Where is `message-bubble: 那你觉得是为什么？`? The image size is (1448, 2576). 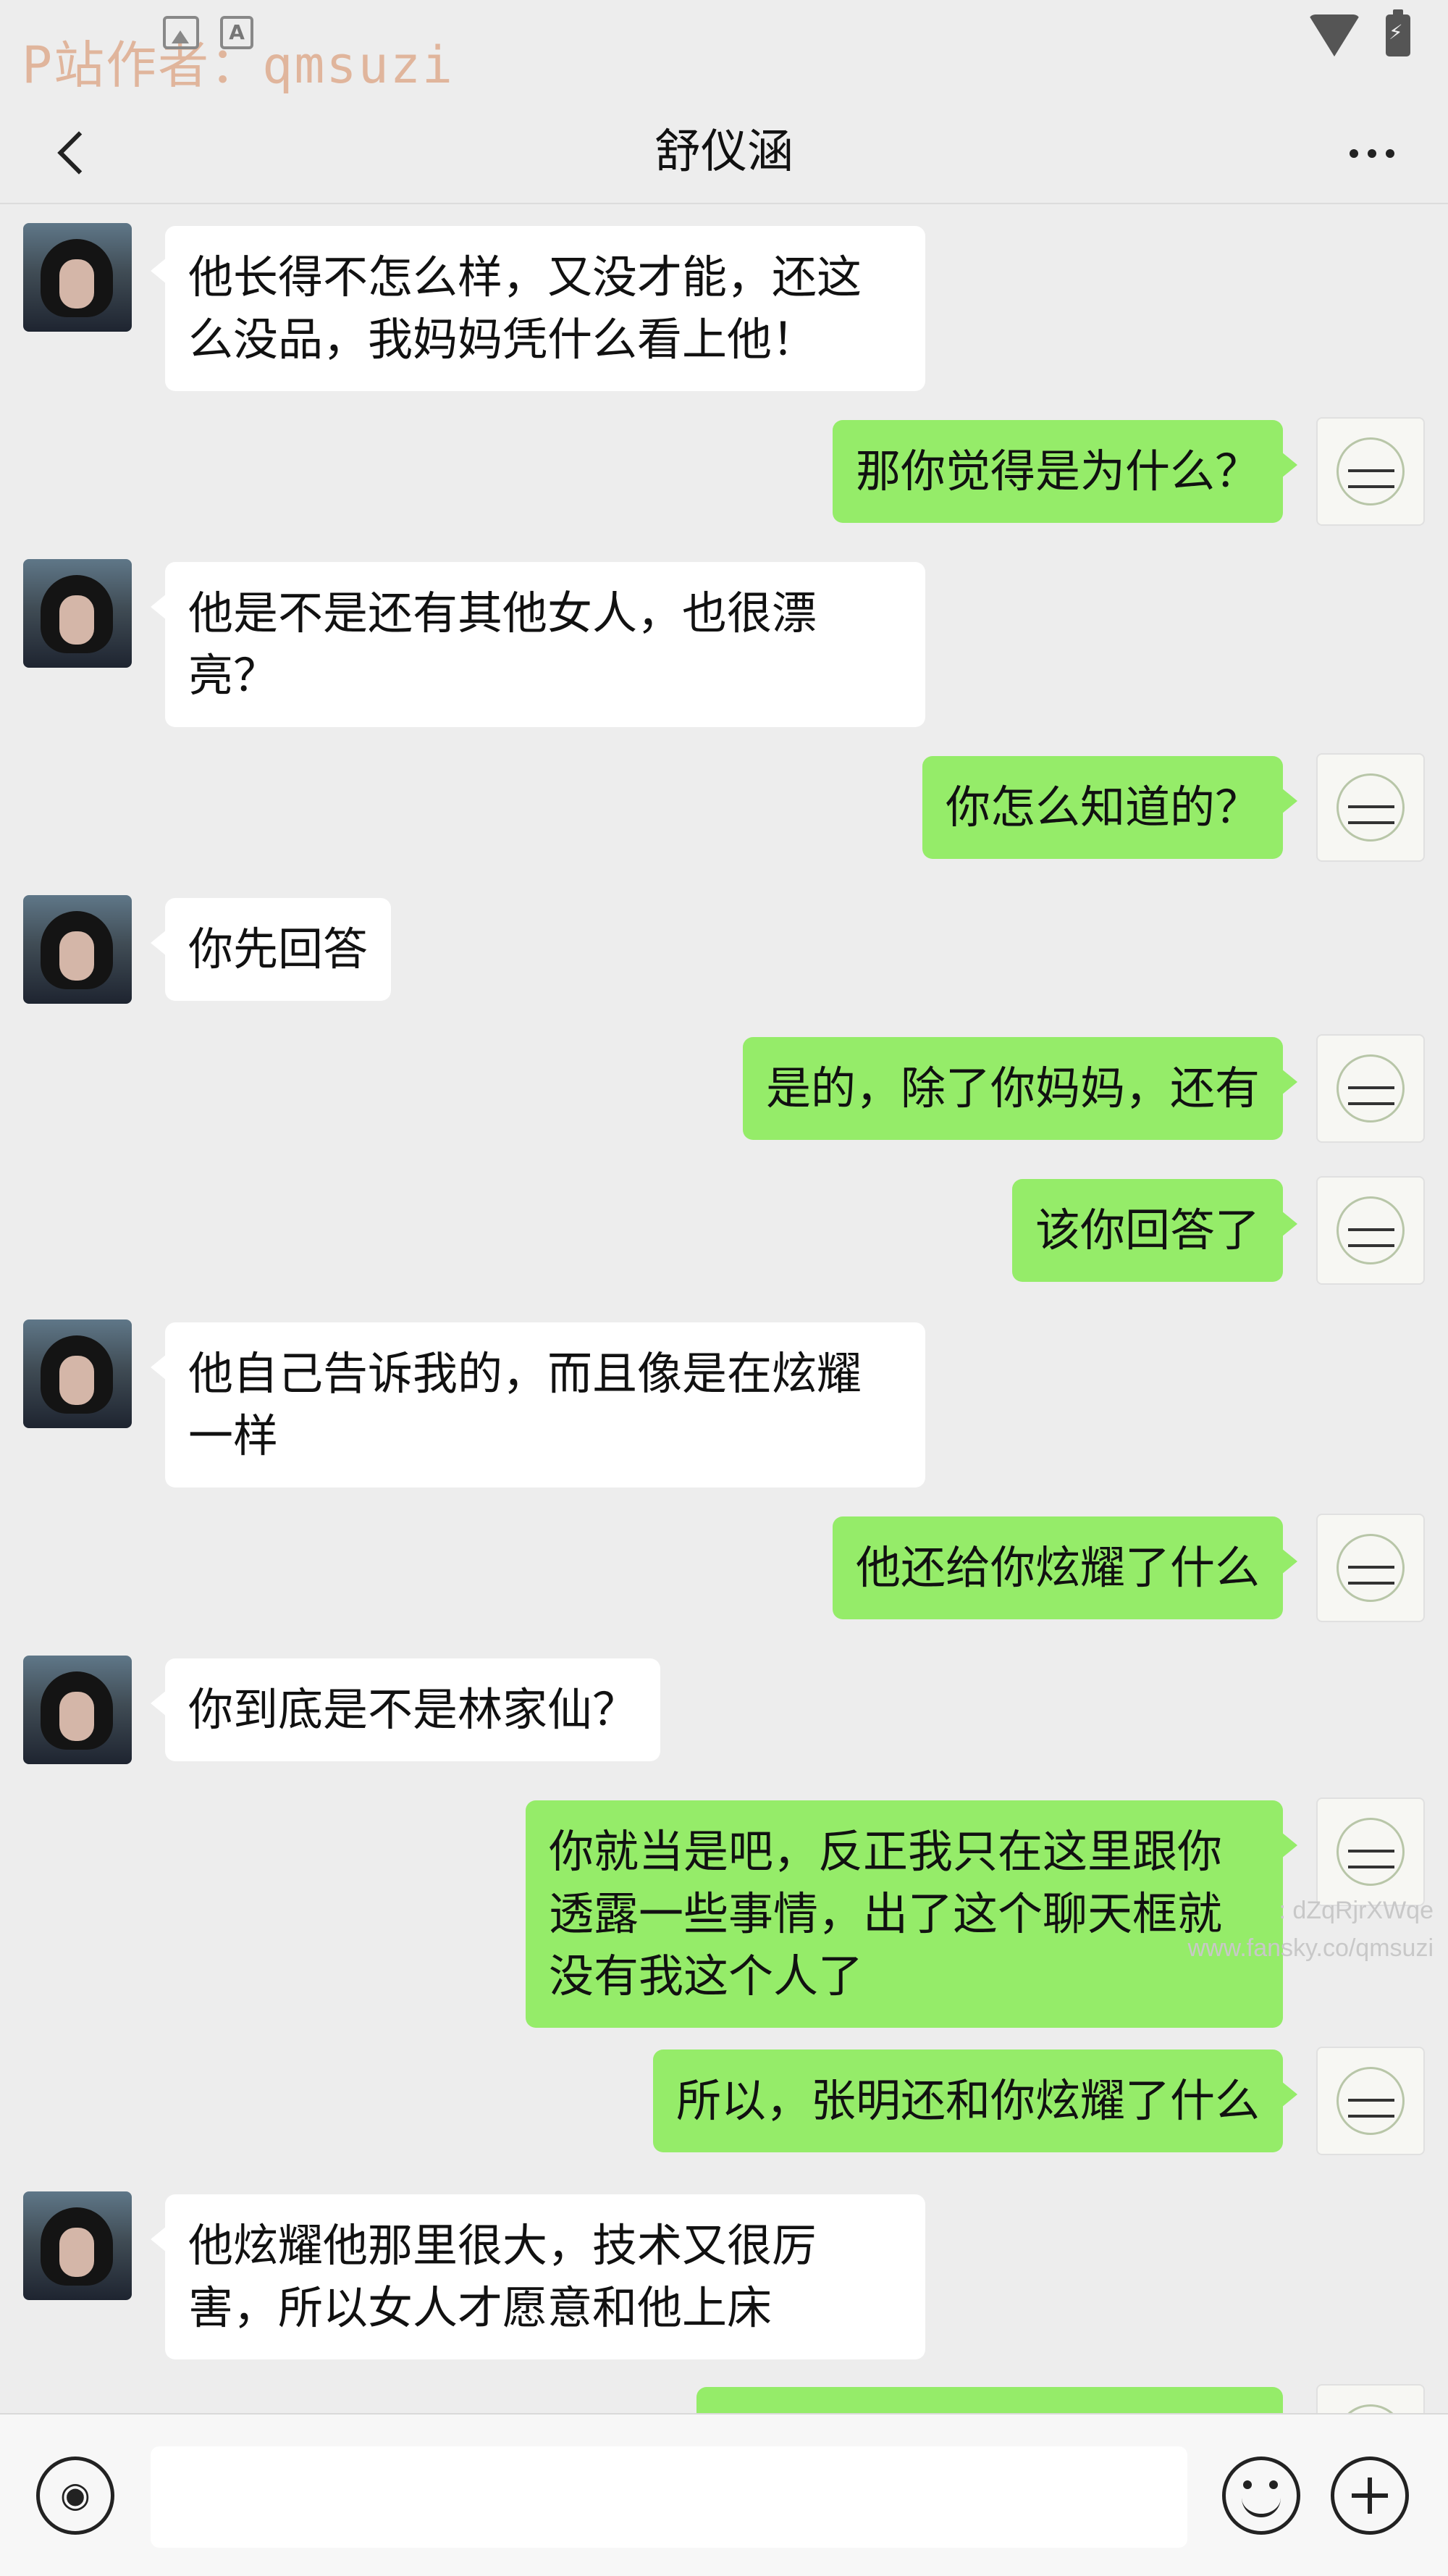 message-bubble: 那你觉得是为什么？ is located at coordinates (1065, 471).